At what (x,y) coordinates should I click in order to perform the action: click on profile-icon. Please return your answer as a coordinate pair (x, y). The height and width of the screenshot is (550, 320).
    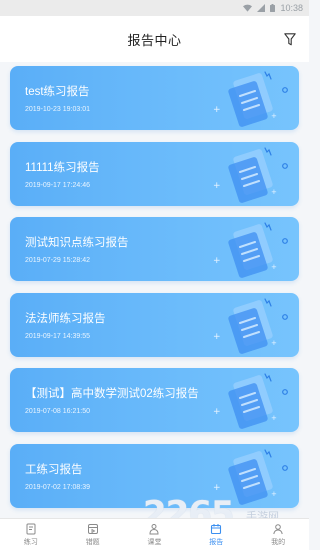
    Looking at the image, I should click on (278, 529).